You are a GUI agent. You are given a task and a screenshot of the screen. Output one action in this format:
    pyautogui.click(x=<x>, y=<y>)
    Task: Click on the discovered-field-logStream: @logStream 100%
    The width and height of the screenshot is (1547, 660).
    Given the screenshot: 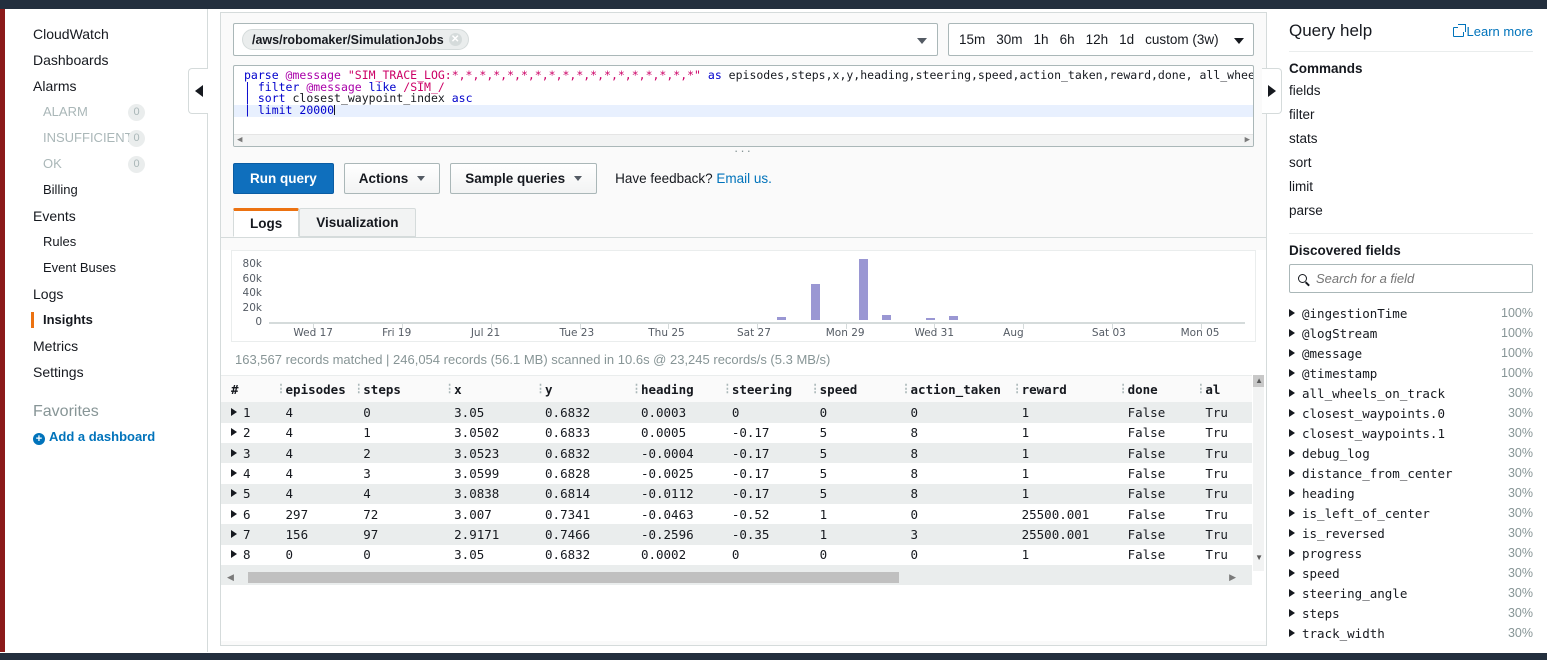 What is the action you would take?
    pyautogui.click(x=1418, y=333)
    